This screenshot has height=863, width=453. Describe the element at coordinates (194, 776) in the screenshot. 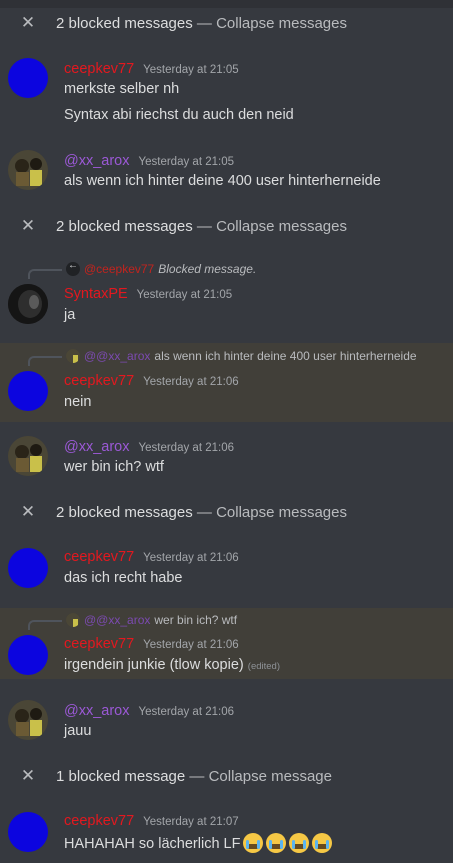

I see `blocked-notice: 1 blocked message — Collapse message` at that location.